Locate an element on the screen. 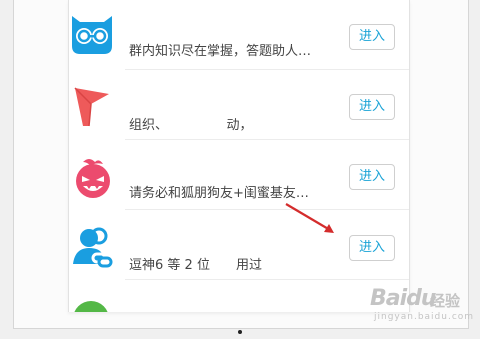  list-item: 请务必和狐朋狗友+闺蜜基友… 进入 is located at coordinates (239, 175).